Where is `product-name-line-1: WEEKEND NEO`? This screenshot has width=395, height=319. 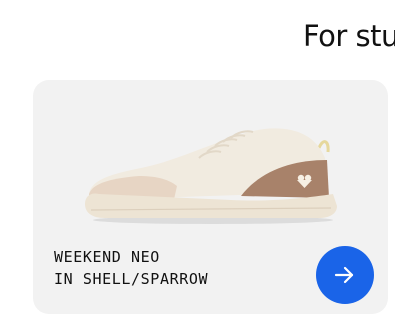
product-name-line-1: WEEKEND NEO is located at coordinates (107, 257).